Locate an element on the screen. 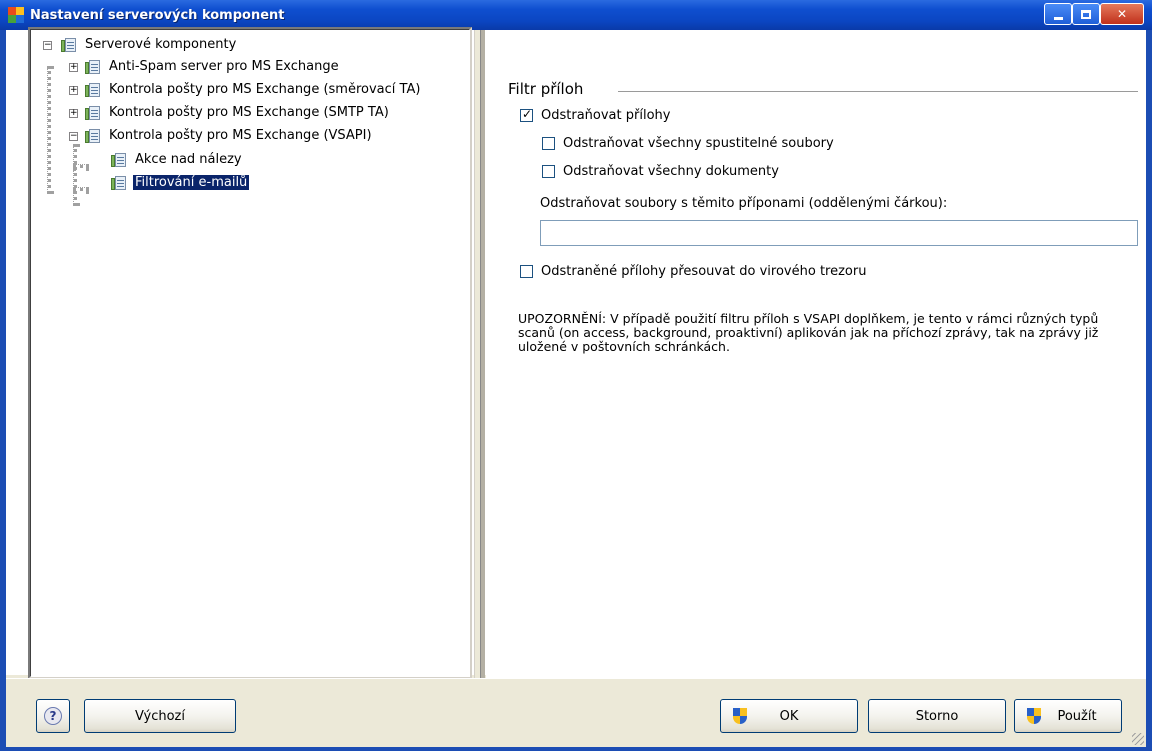 This screenshot has height=751, width=1152. help-button: ? is located at coordinates (53, 716).